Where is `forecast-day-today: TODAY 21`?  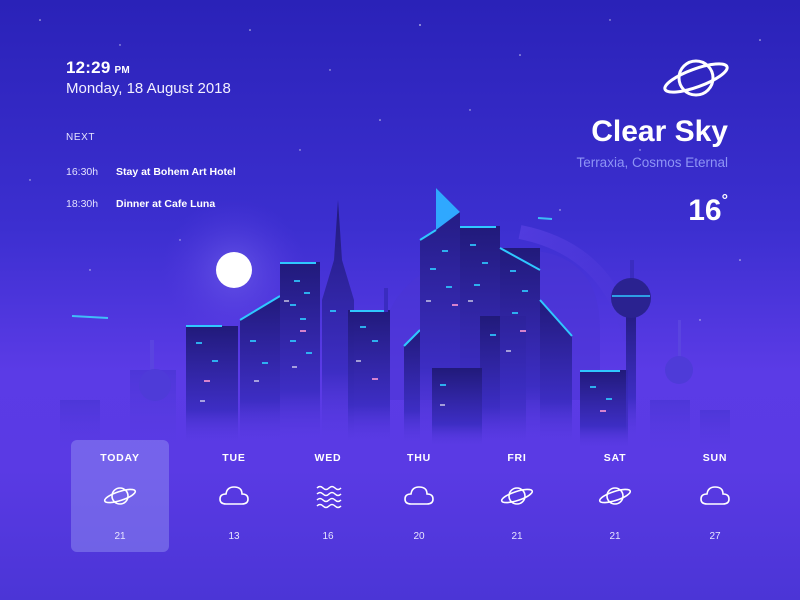 forecast-day-today: TODAY 21 is located at coordinates (120, 496).